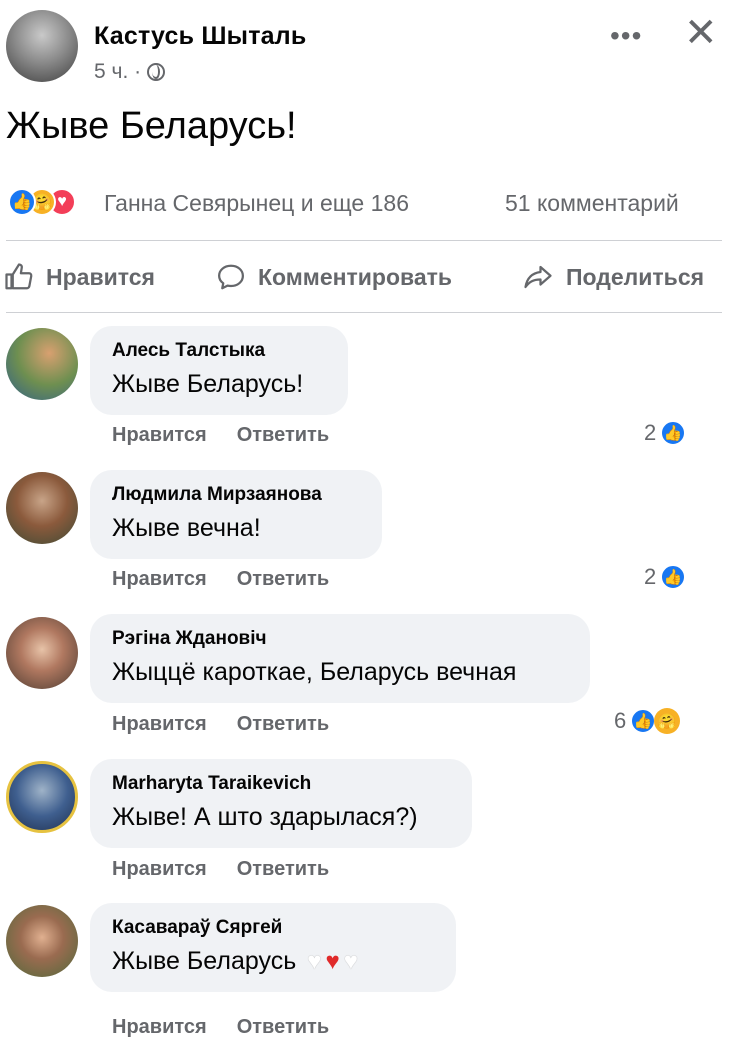  I want to click on share-button-label: Поделиться, so click(635, 276).